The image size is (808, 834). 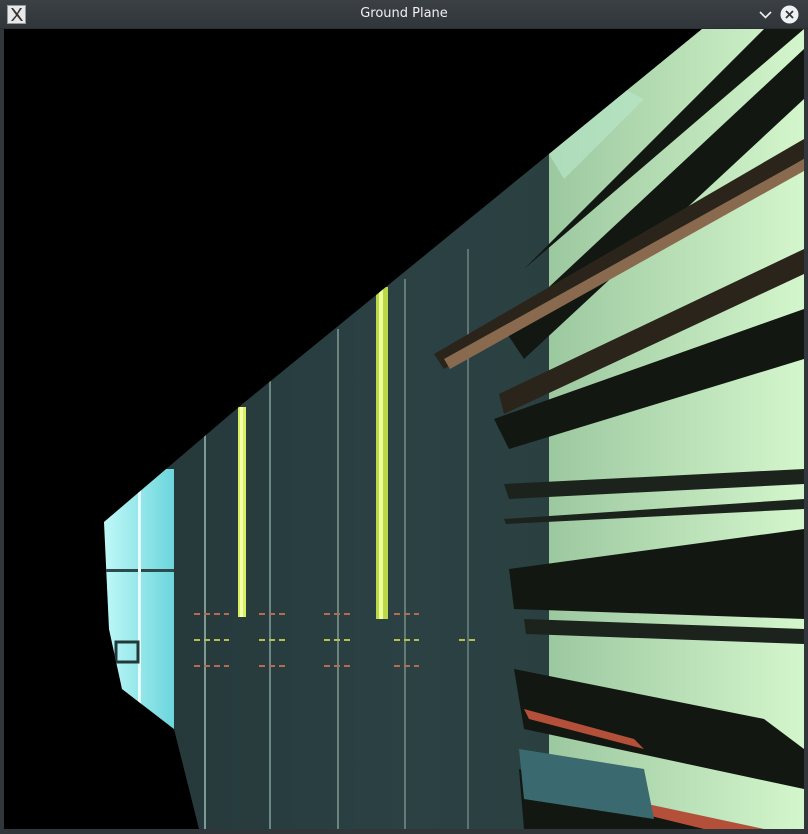 I want to click on close-icon, so click(x=789, y=14).